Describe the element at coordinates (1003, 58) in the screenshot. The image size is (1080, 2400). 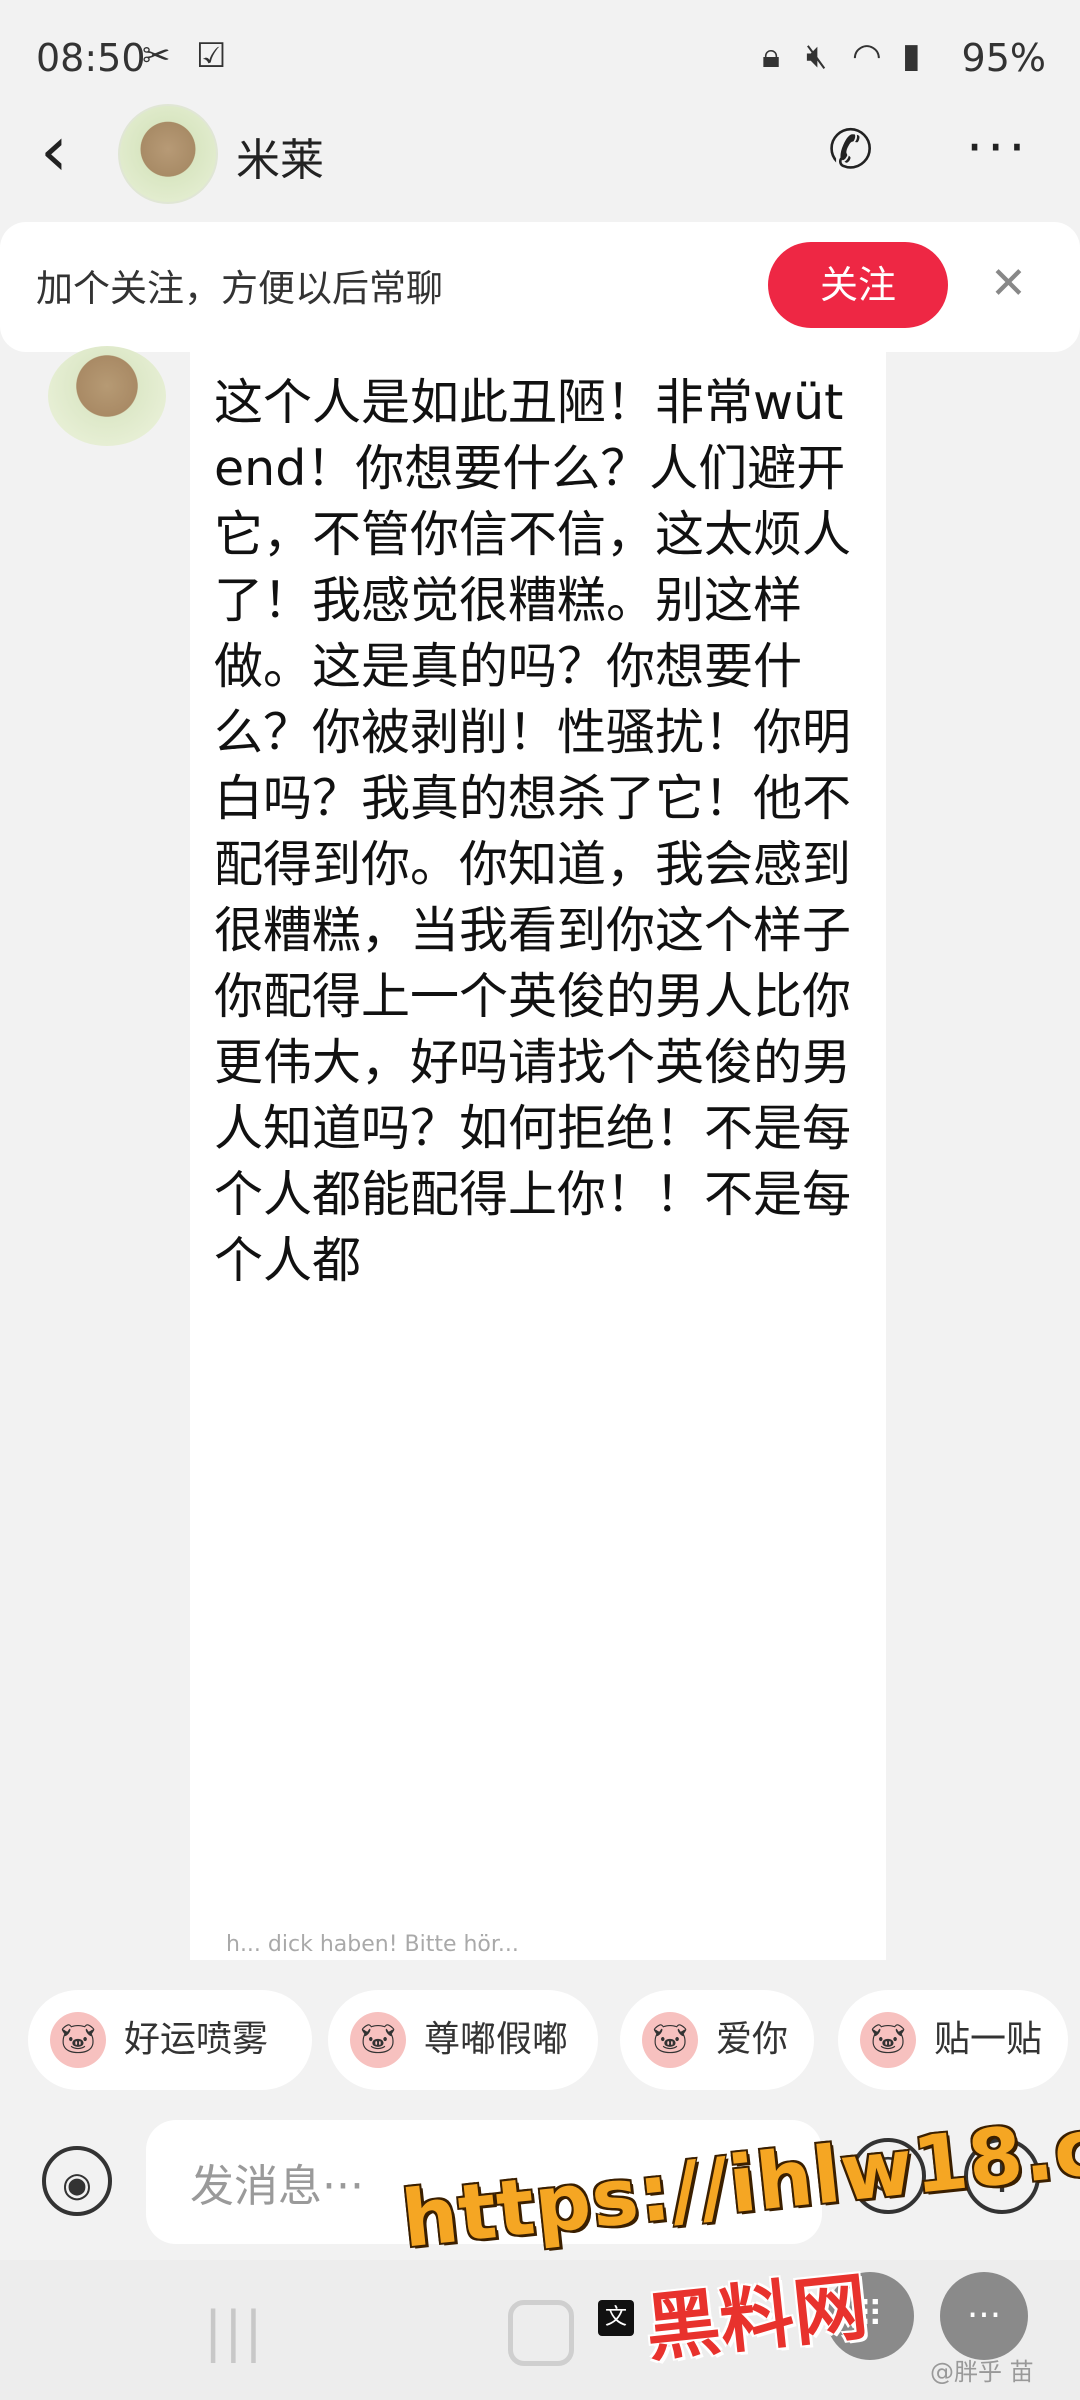
I see `battery-indicator: 95%` at that location.